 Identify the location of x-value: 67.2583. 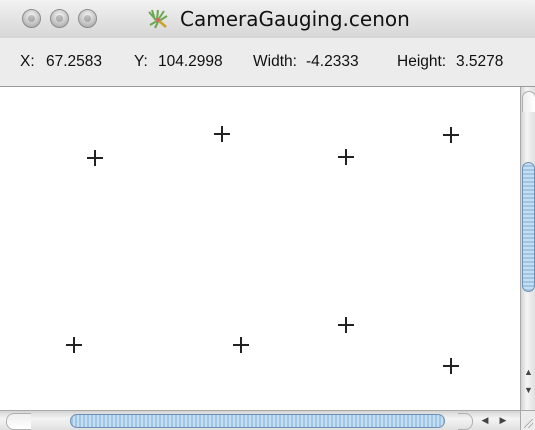
(74, 61).